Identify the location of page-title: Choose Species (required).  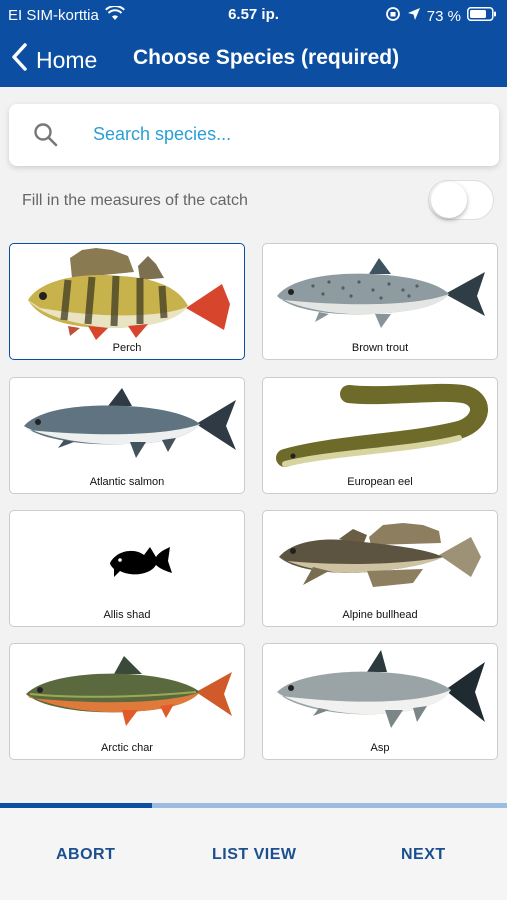
(266, 57).